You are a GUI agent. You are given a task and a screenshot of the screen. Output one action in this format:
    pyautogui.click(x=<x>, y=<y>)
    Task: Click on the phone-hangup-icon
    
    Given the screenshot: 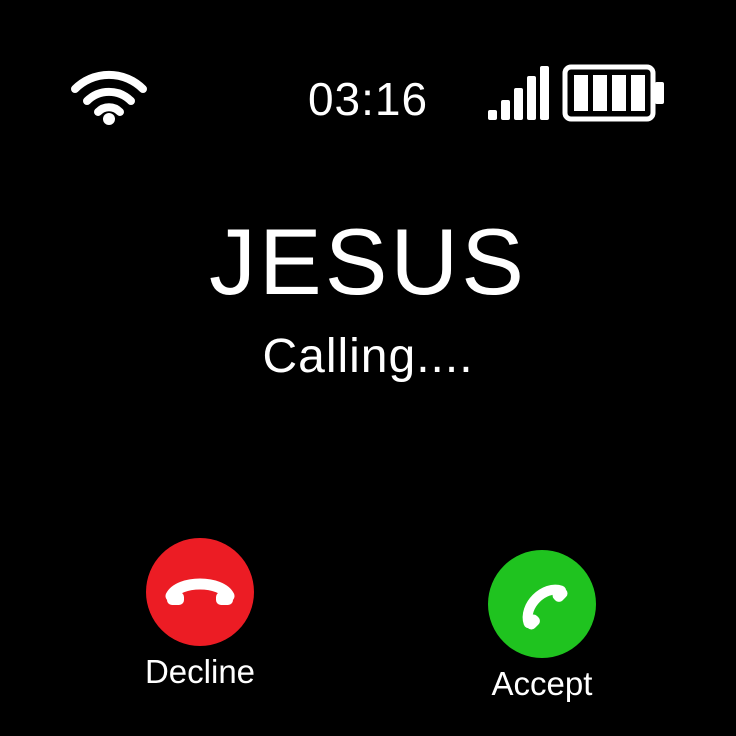 What is the action you would take?
    pyautogui.click(x=200, y=591)
    